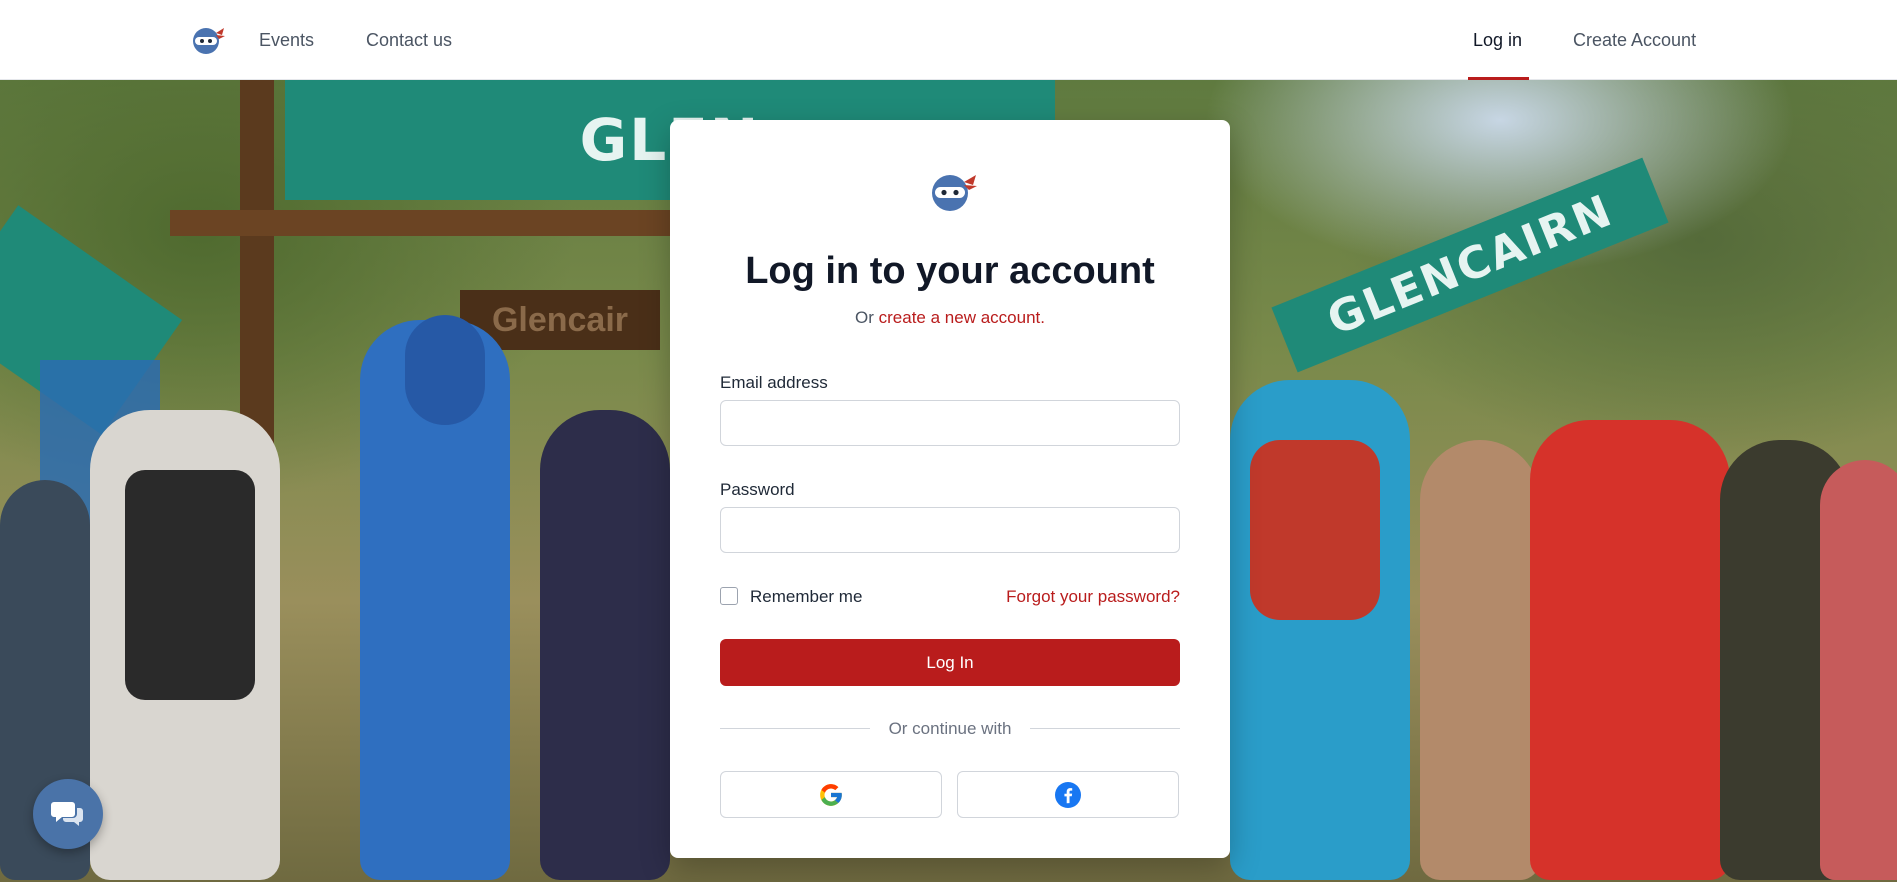  I want to click on chat-widget-button, so click(68, 814).